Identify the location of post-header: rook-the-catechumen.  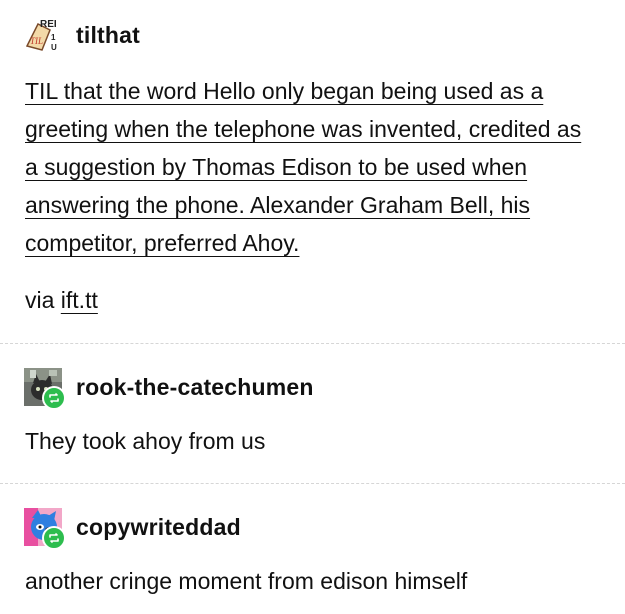
(169, 389).